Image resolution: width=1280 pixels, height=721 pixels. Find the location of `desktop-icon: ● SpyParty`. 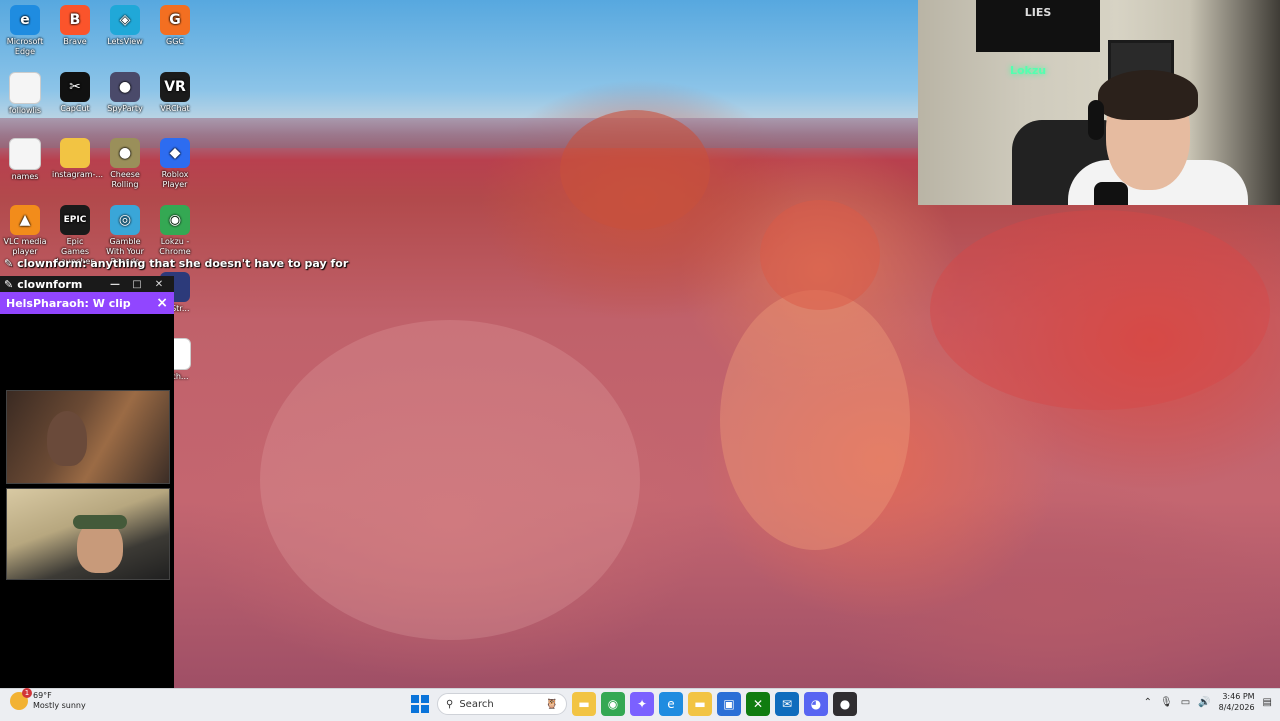

desktop-icon: ● SpyParty is located at coordinates (125, 93).